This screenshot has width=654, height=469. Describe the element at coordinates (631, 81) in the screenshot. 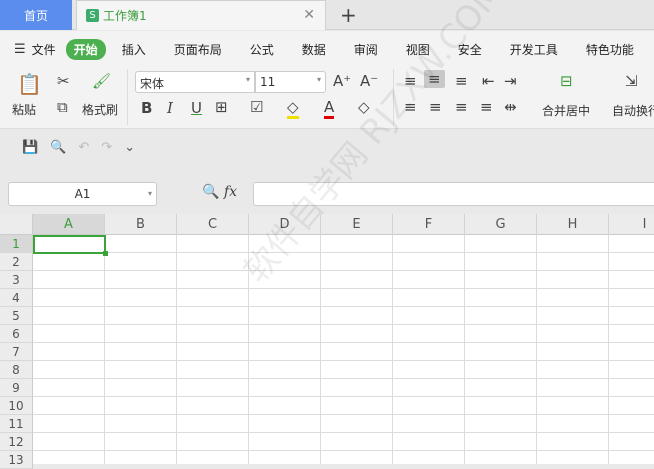

I see `wrap-text-icon: ⇲` at that location.